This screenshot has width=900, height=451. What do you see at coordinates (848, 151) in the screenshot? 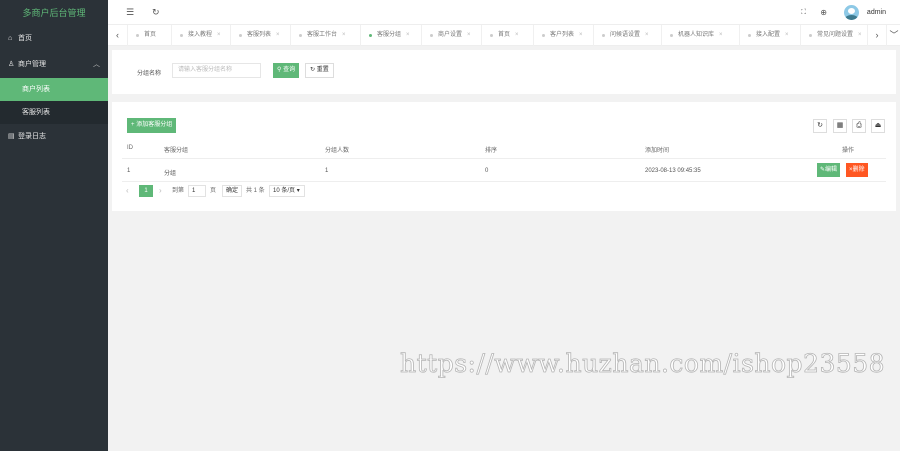
I see `column-header-actions: 操作` at bounding box center [848, 151].